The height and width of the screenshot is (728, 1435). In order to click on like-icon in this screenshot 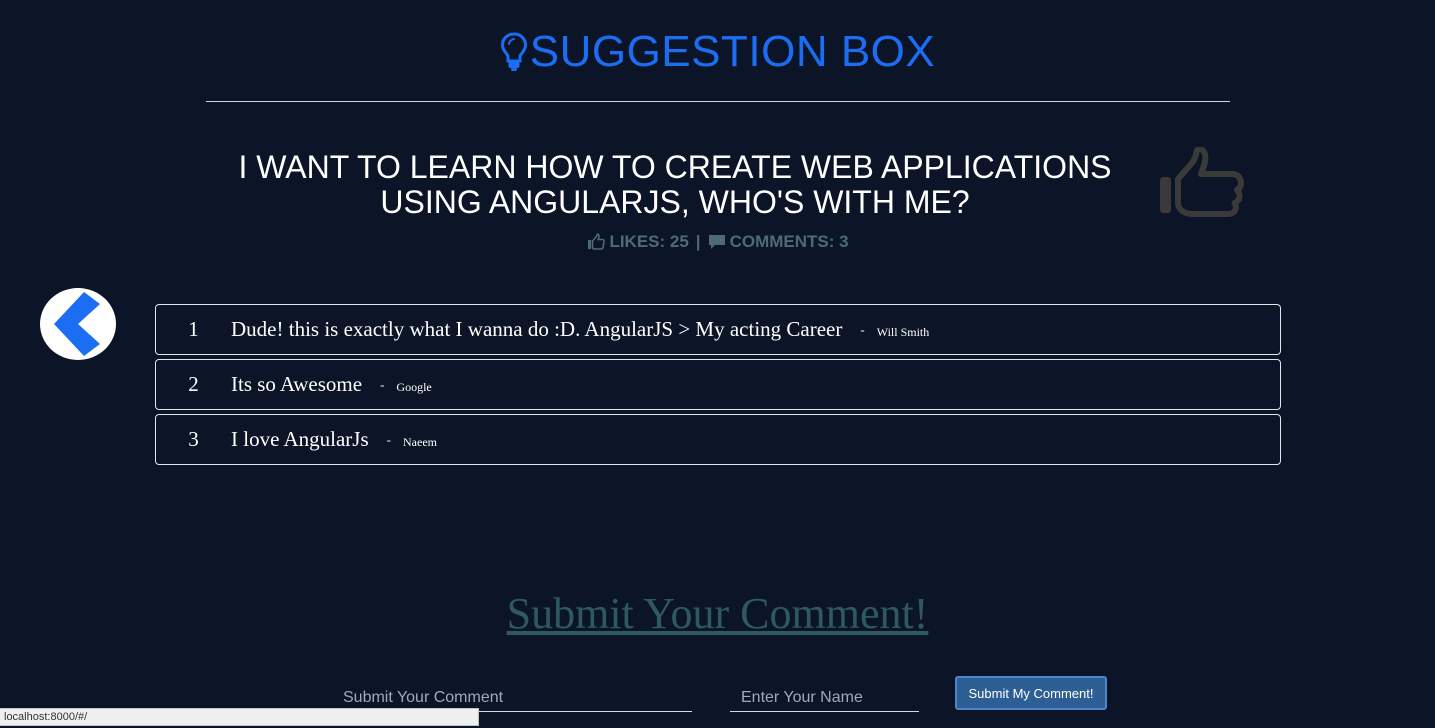, I will do `click(597, 241)`.